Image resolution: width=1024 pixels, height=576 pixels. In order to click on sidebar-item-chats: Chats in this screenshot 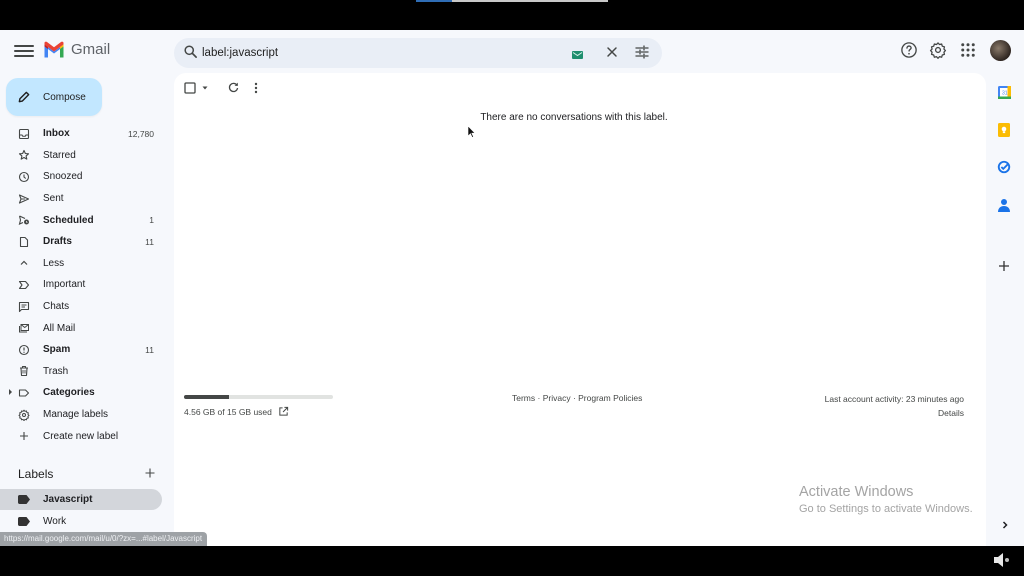, I will do `click(82, 307)`.